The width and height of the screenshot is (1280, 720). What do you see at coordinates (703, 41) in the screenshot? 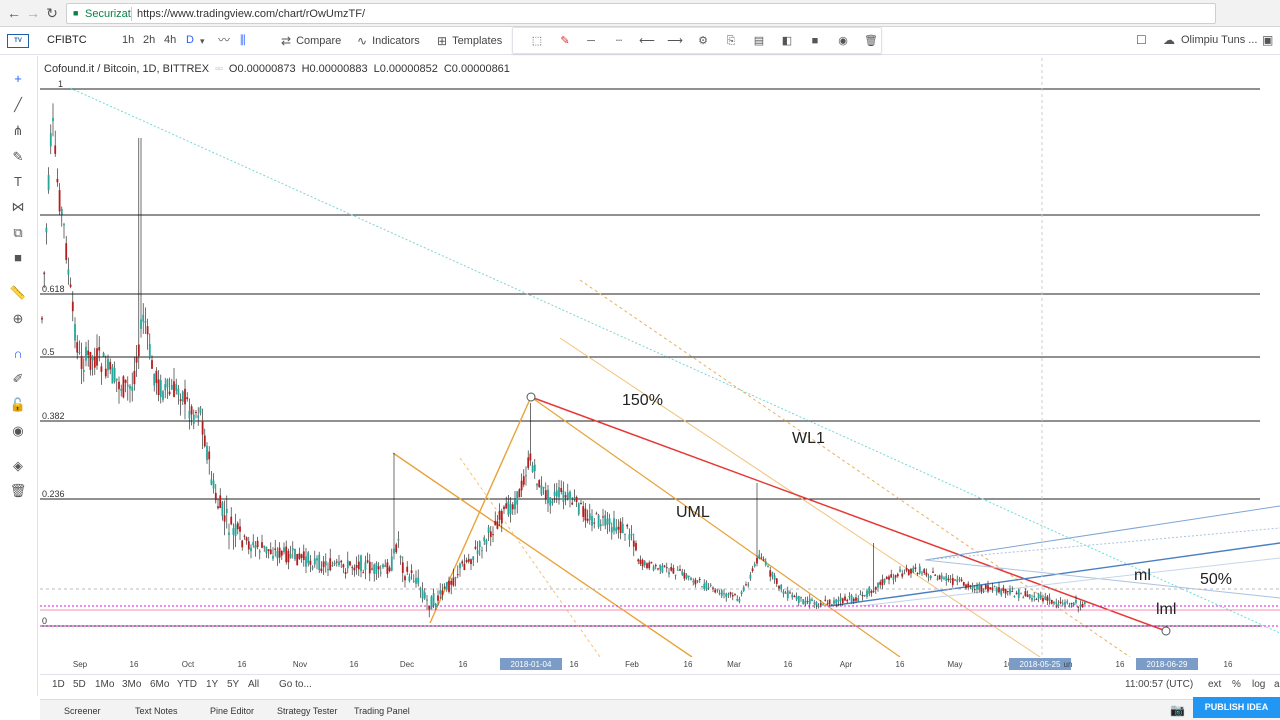
I see `settings-gear-icon: ⚙` at bounding box center [703, 41].